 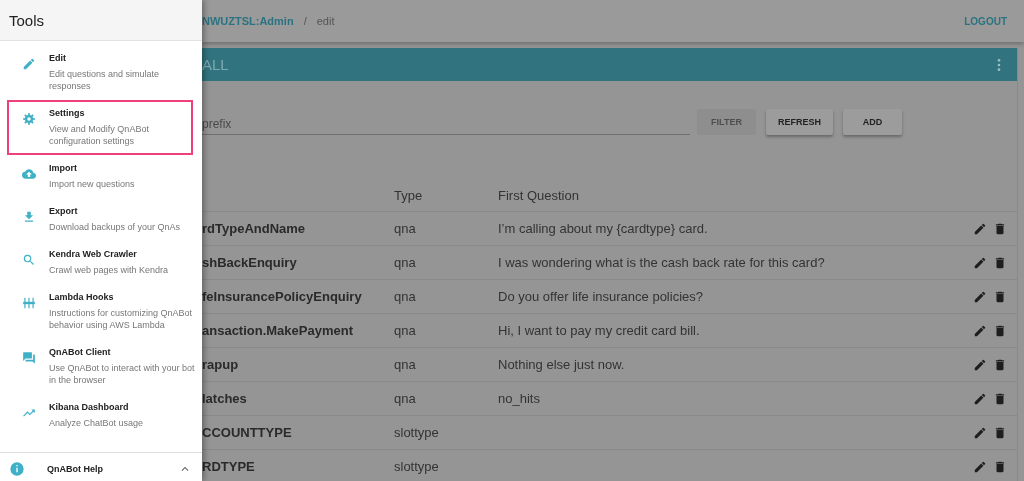 What do you see at coordinates (100, 415) in the screenshot?
I see `drawer-item: Kibana Dashboard Analyze ChatBot usage` at bounding box center [100, 415].